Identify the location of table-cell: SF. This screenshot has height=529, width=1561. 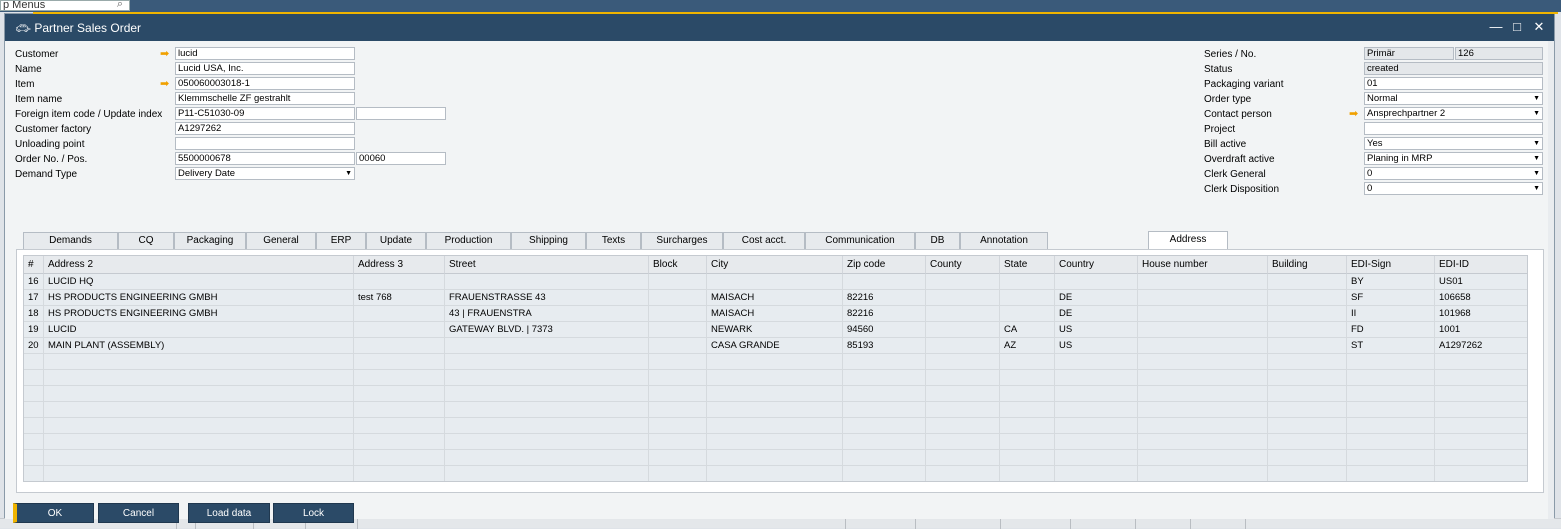
(1391, 298).